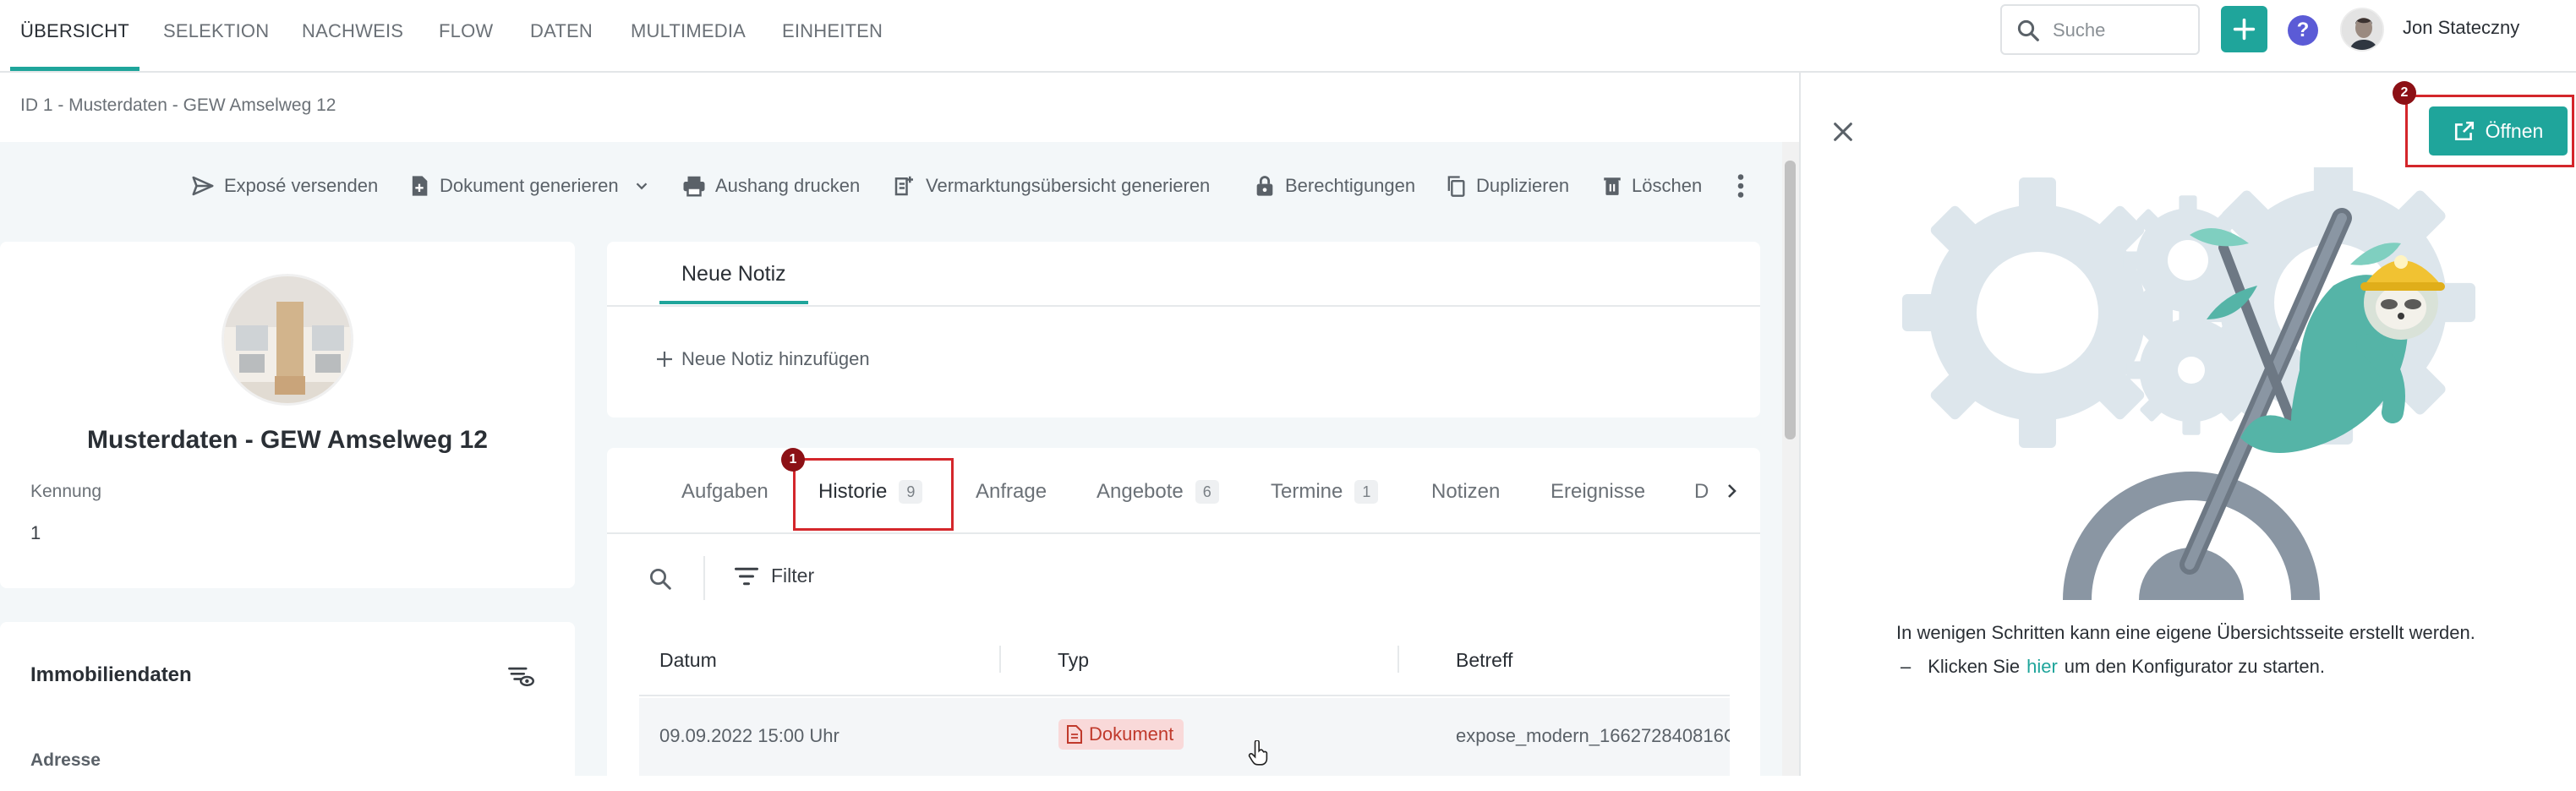  What do you see at coordinates (2490, 131) in the screenshot?
I see `highlight-open` at bounding box center [2490, 131].